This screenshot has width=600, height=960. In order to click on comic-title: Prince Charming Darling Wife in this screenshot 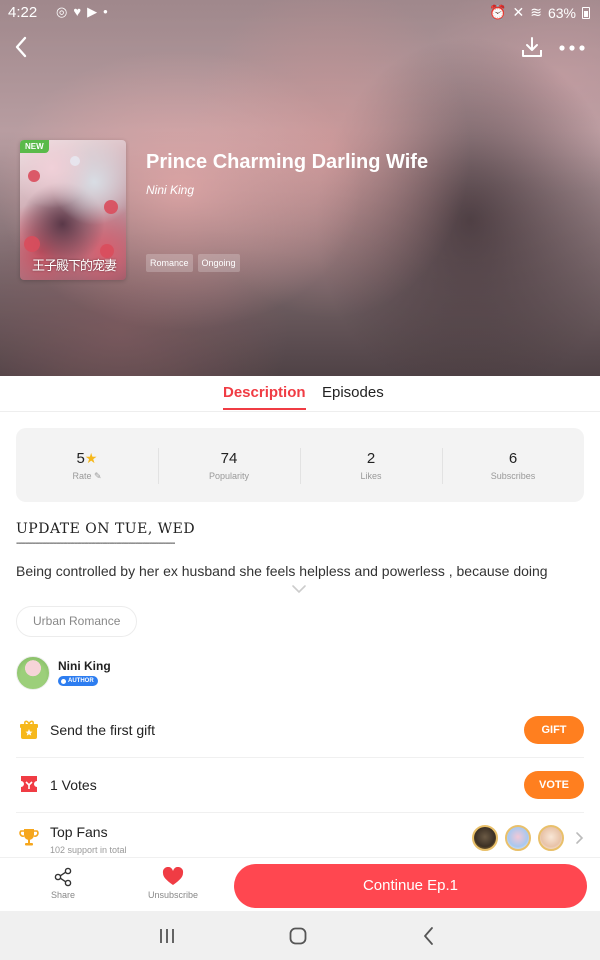, I will do `click(287, 162)`.